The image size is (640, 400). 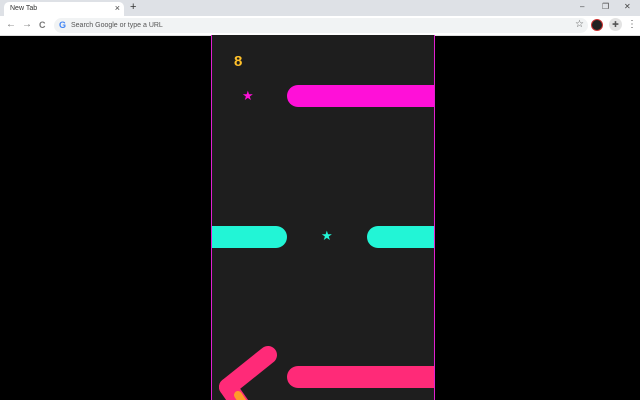 What do you see at coordinates (133, 7) in the screenshot?
I see `new-tab-button: +` at bounding box center [133, 7].